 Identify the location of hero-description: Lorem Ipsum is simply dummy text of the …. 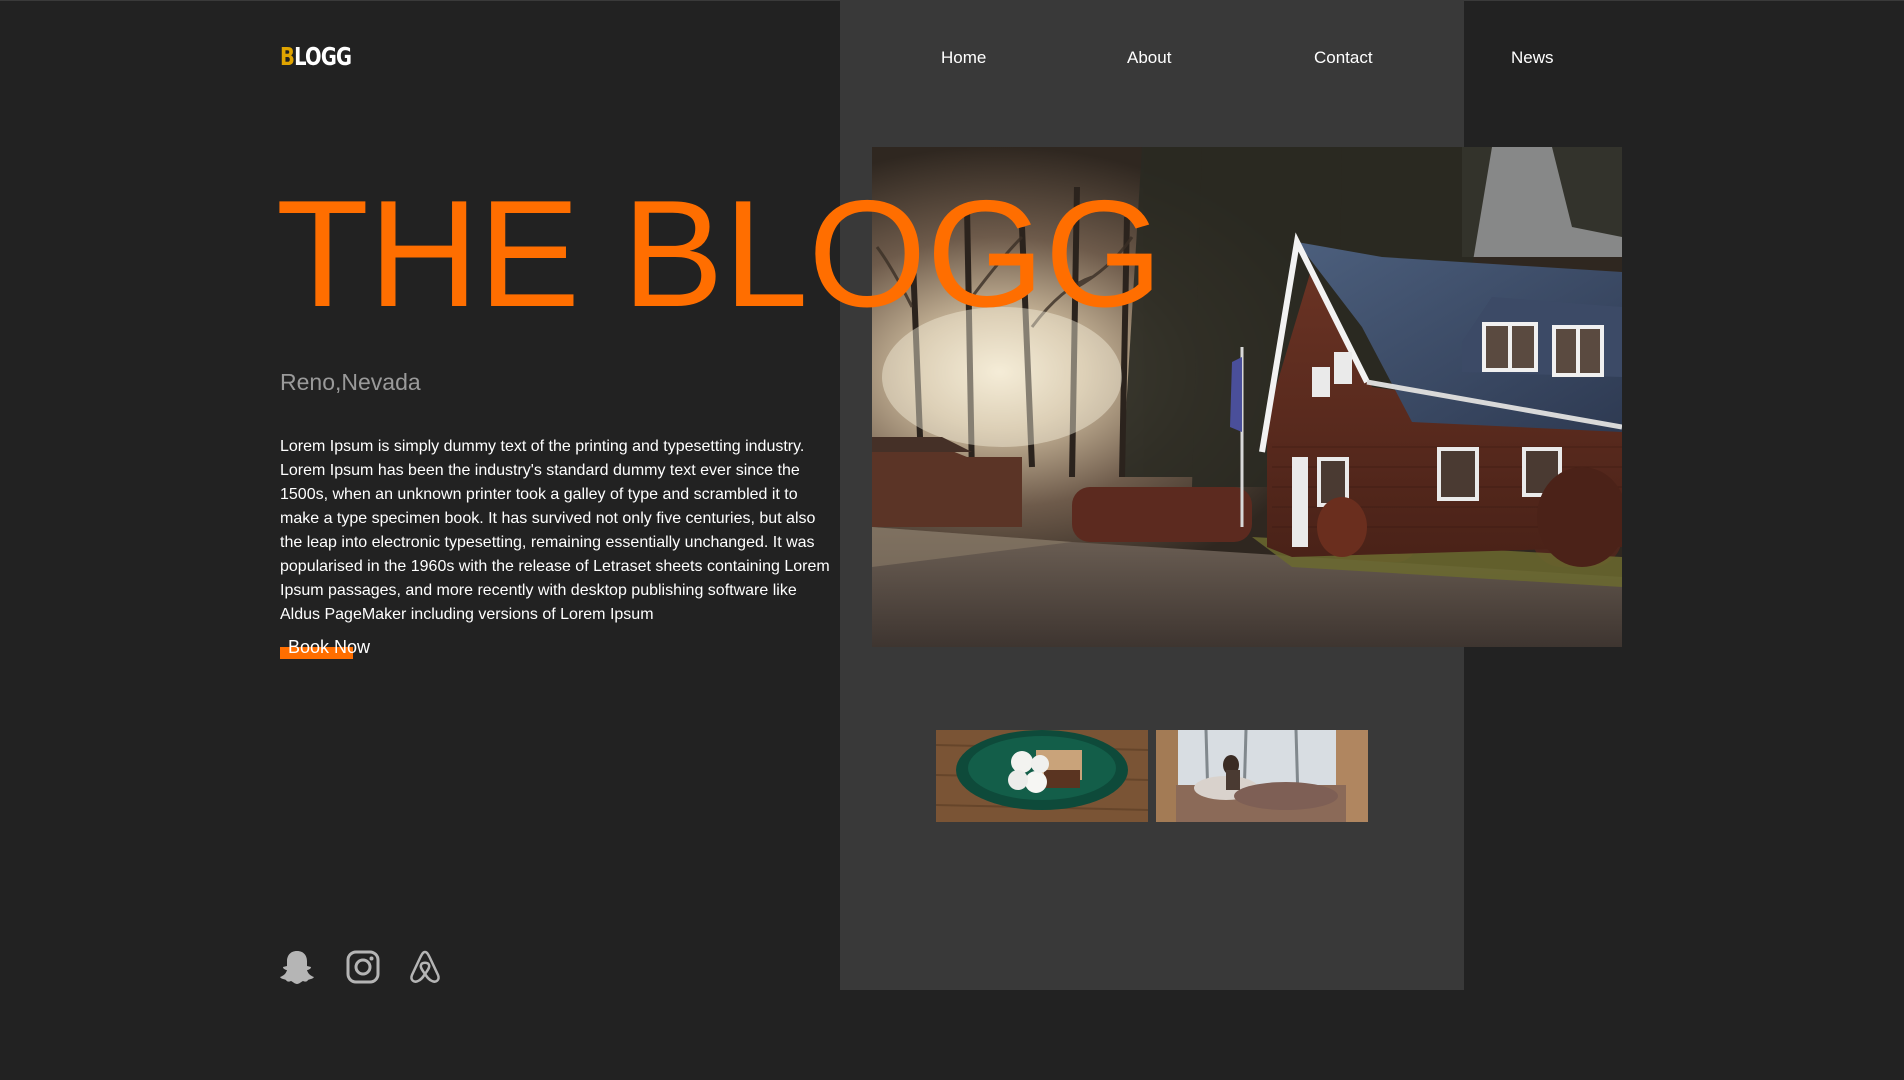
(555, 530).